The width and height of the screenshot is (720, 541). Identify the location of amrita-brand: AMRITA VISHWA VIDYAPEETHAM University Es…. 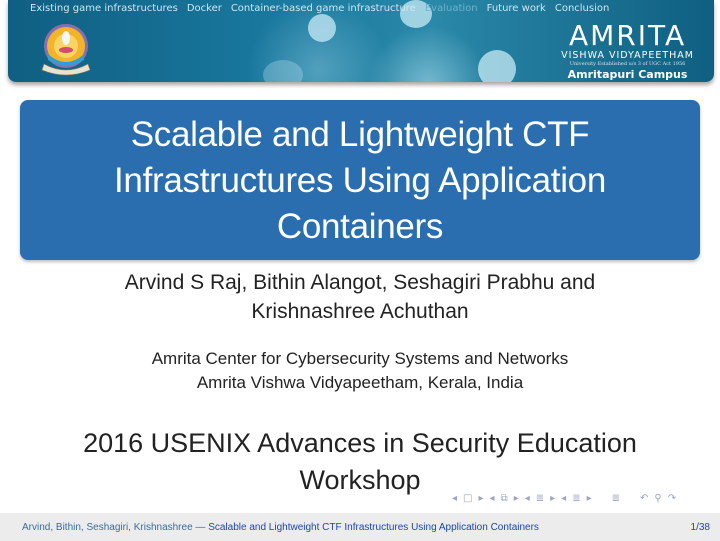
(627, 50).